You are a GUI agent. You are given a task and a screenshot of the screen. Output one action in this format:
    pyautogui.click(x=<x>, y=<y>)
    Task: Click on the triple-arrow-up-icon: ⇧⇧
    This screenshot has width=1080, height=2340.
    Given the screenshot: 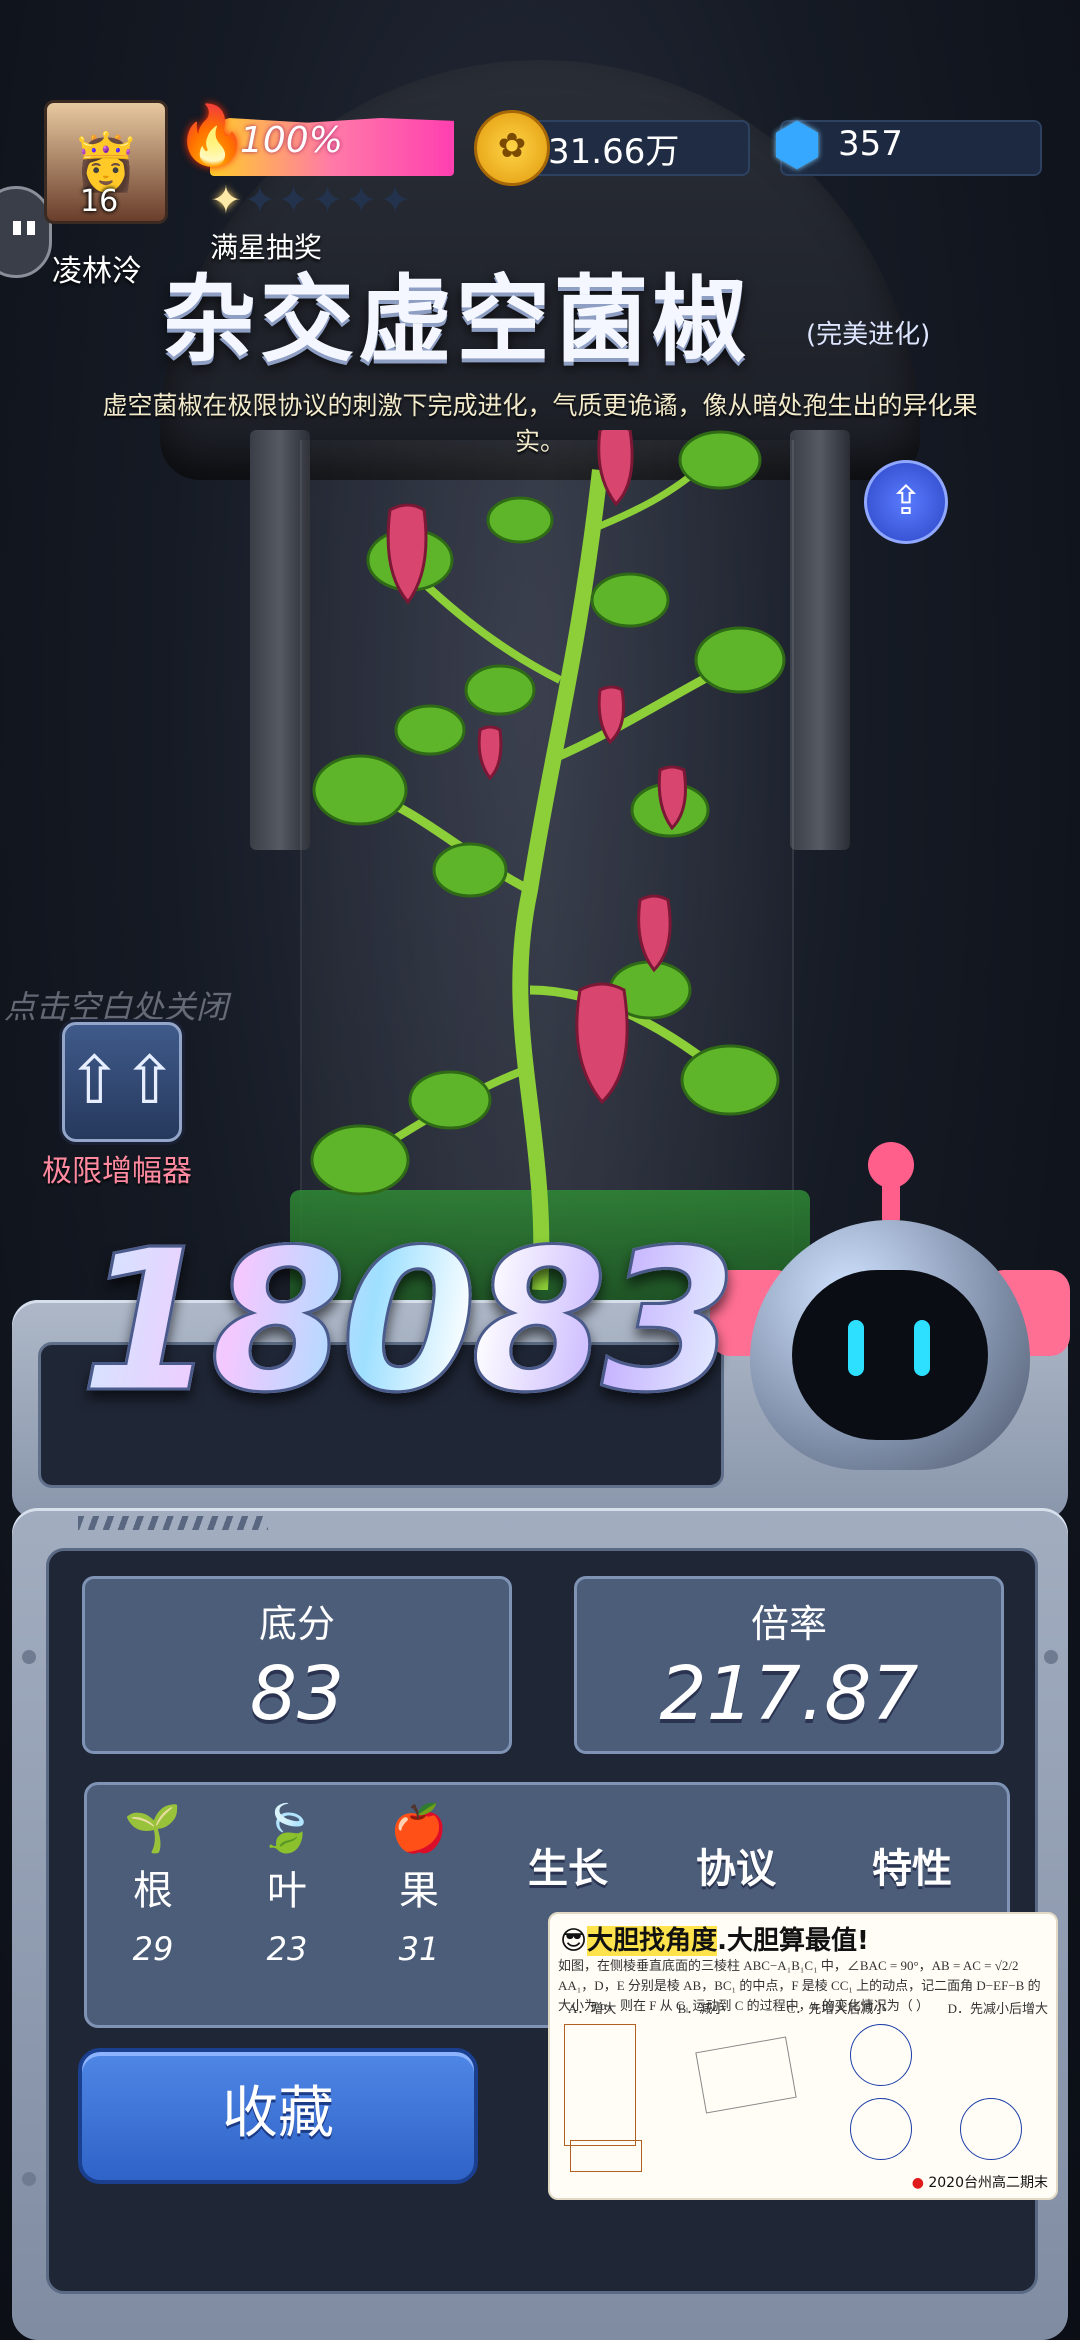 What is the action you would take?
    pyautogui.click(x=122, y=1080)
    